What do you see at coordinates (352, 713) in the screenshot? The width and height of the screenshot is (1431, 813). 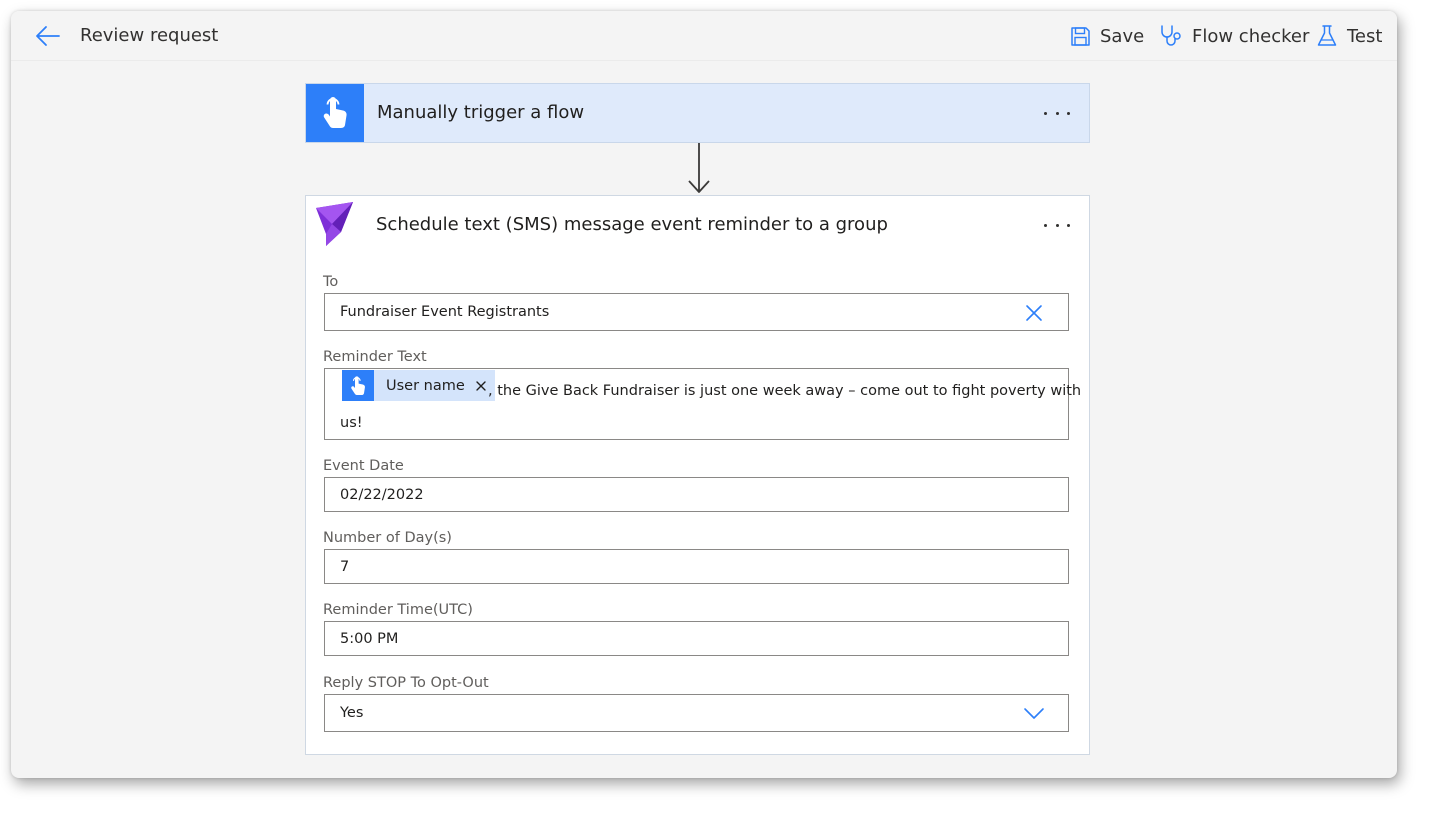 I see `opt-out-value: Yes` at bounding box center [352, 713].